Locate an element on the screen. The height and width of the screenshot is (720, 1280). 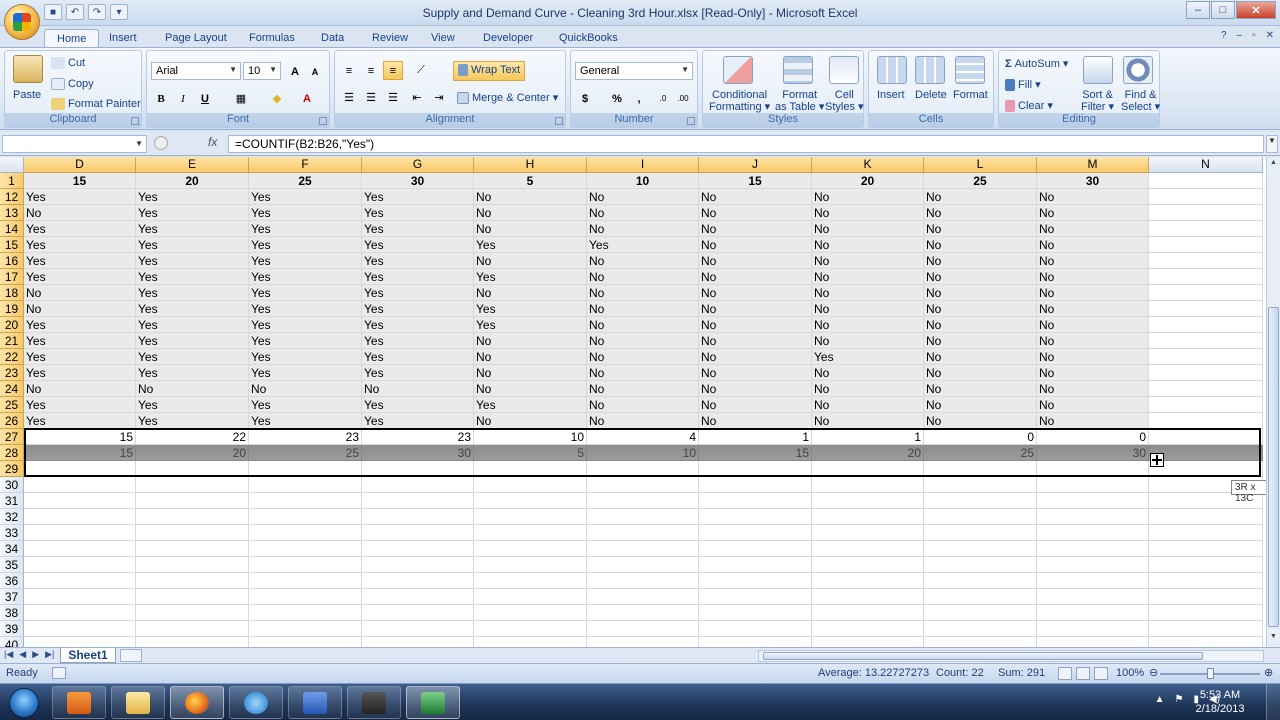
column-header-e: E is located at coordinates (192, 165).